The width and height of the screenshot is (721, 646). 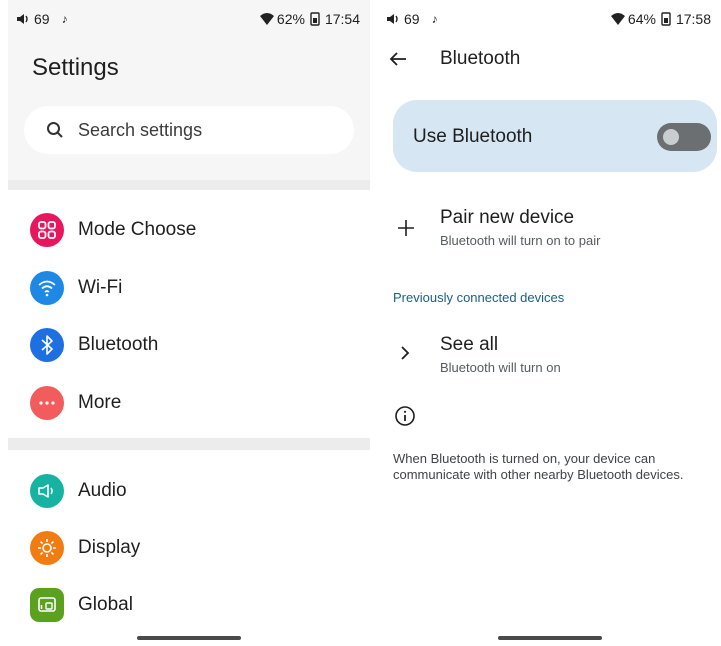 I want to click on pair-subtitle: Bluetooth will turn on to pair, so click(x=520, y=240).